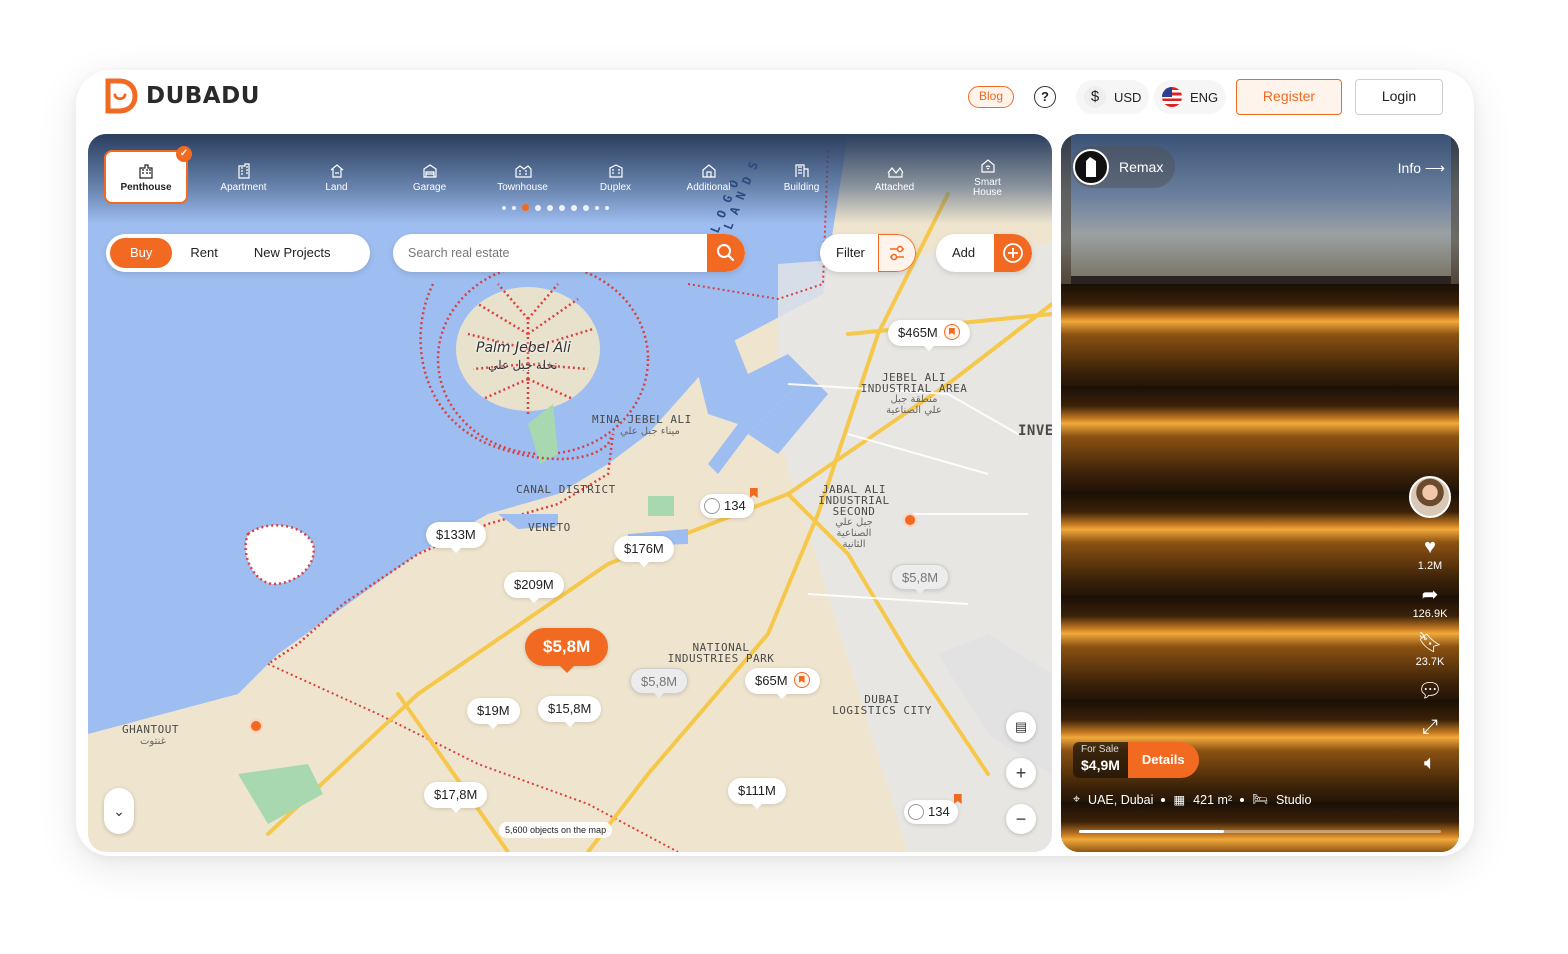  Describe the element at coordinates (735, 505) in the screenshot. I see `cluster-count: 134` at that location.